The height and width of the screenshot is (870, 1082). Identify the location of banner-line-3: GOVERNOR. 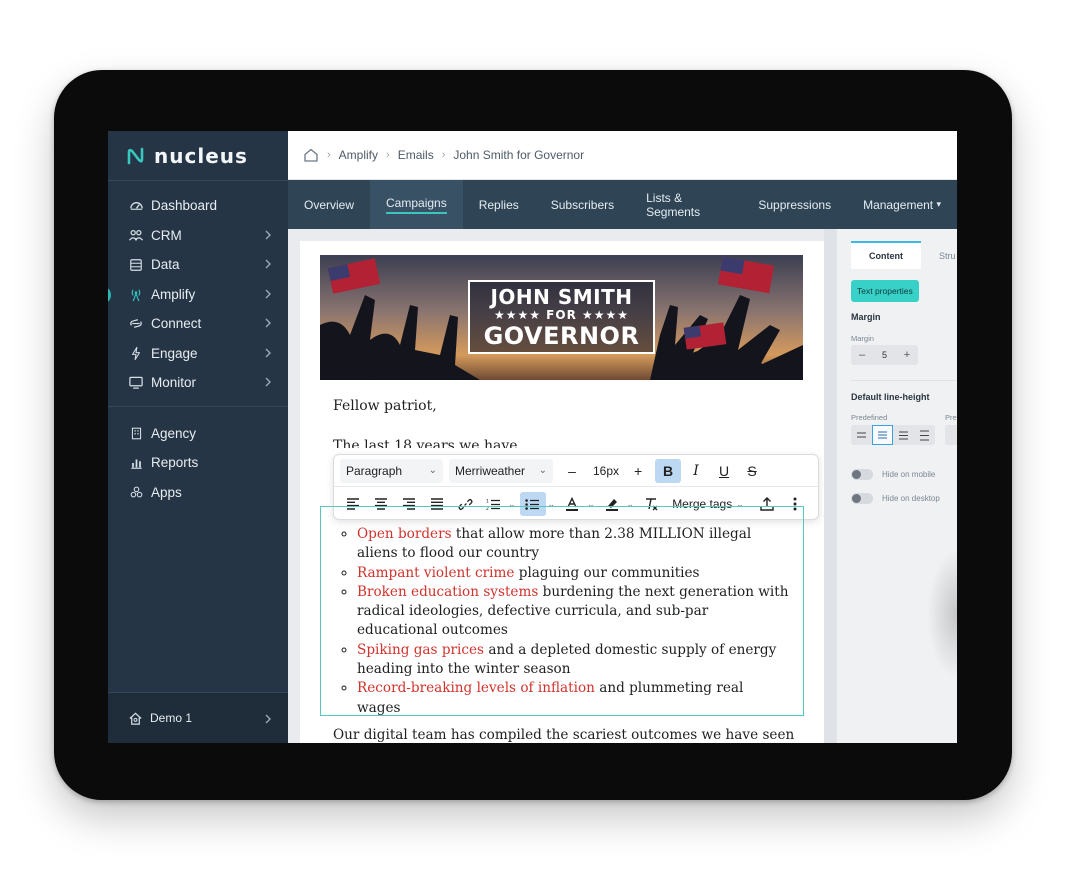
(561, 335).